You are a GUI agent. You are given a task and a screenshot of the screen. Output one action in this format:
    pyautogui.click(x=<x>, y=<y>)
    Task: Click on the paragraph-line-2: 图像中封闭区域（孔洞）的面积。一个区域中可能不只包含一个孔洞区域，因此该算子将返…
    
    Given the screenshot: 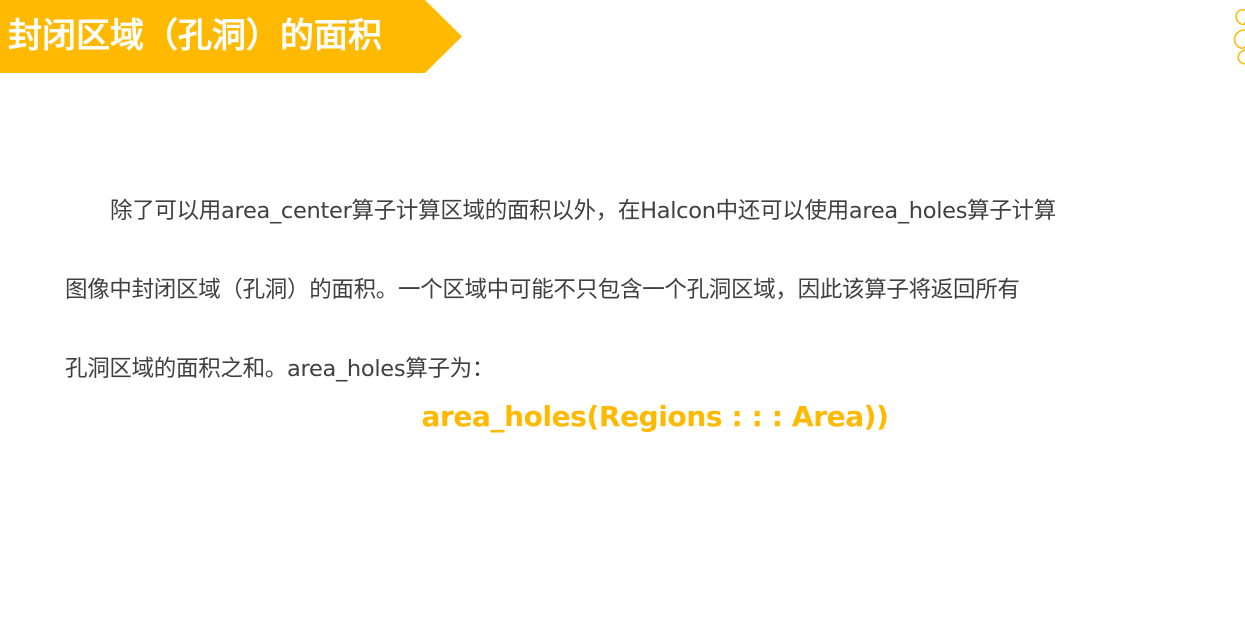 What is the action you would take?
    pyautogui.click(x=542, y=290)
    